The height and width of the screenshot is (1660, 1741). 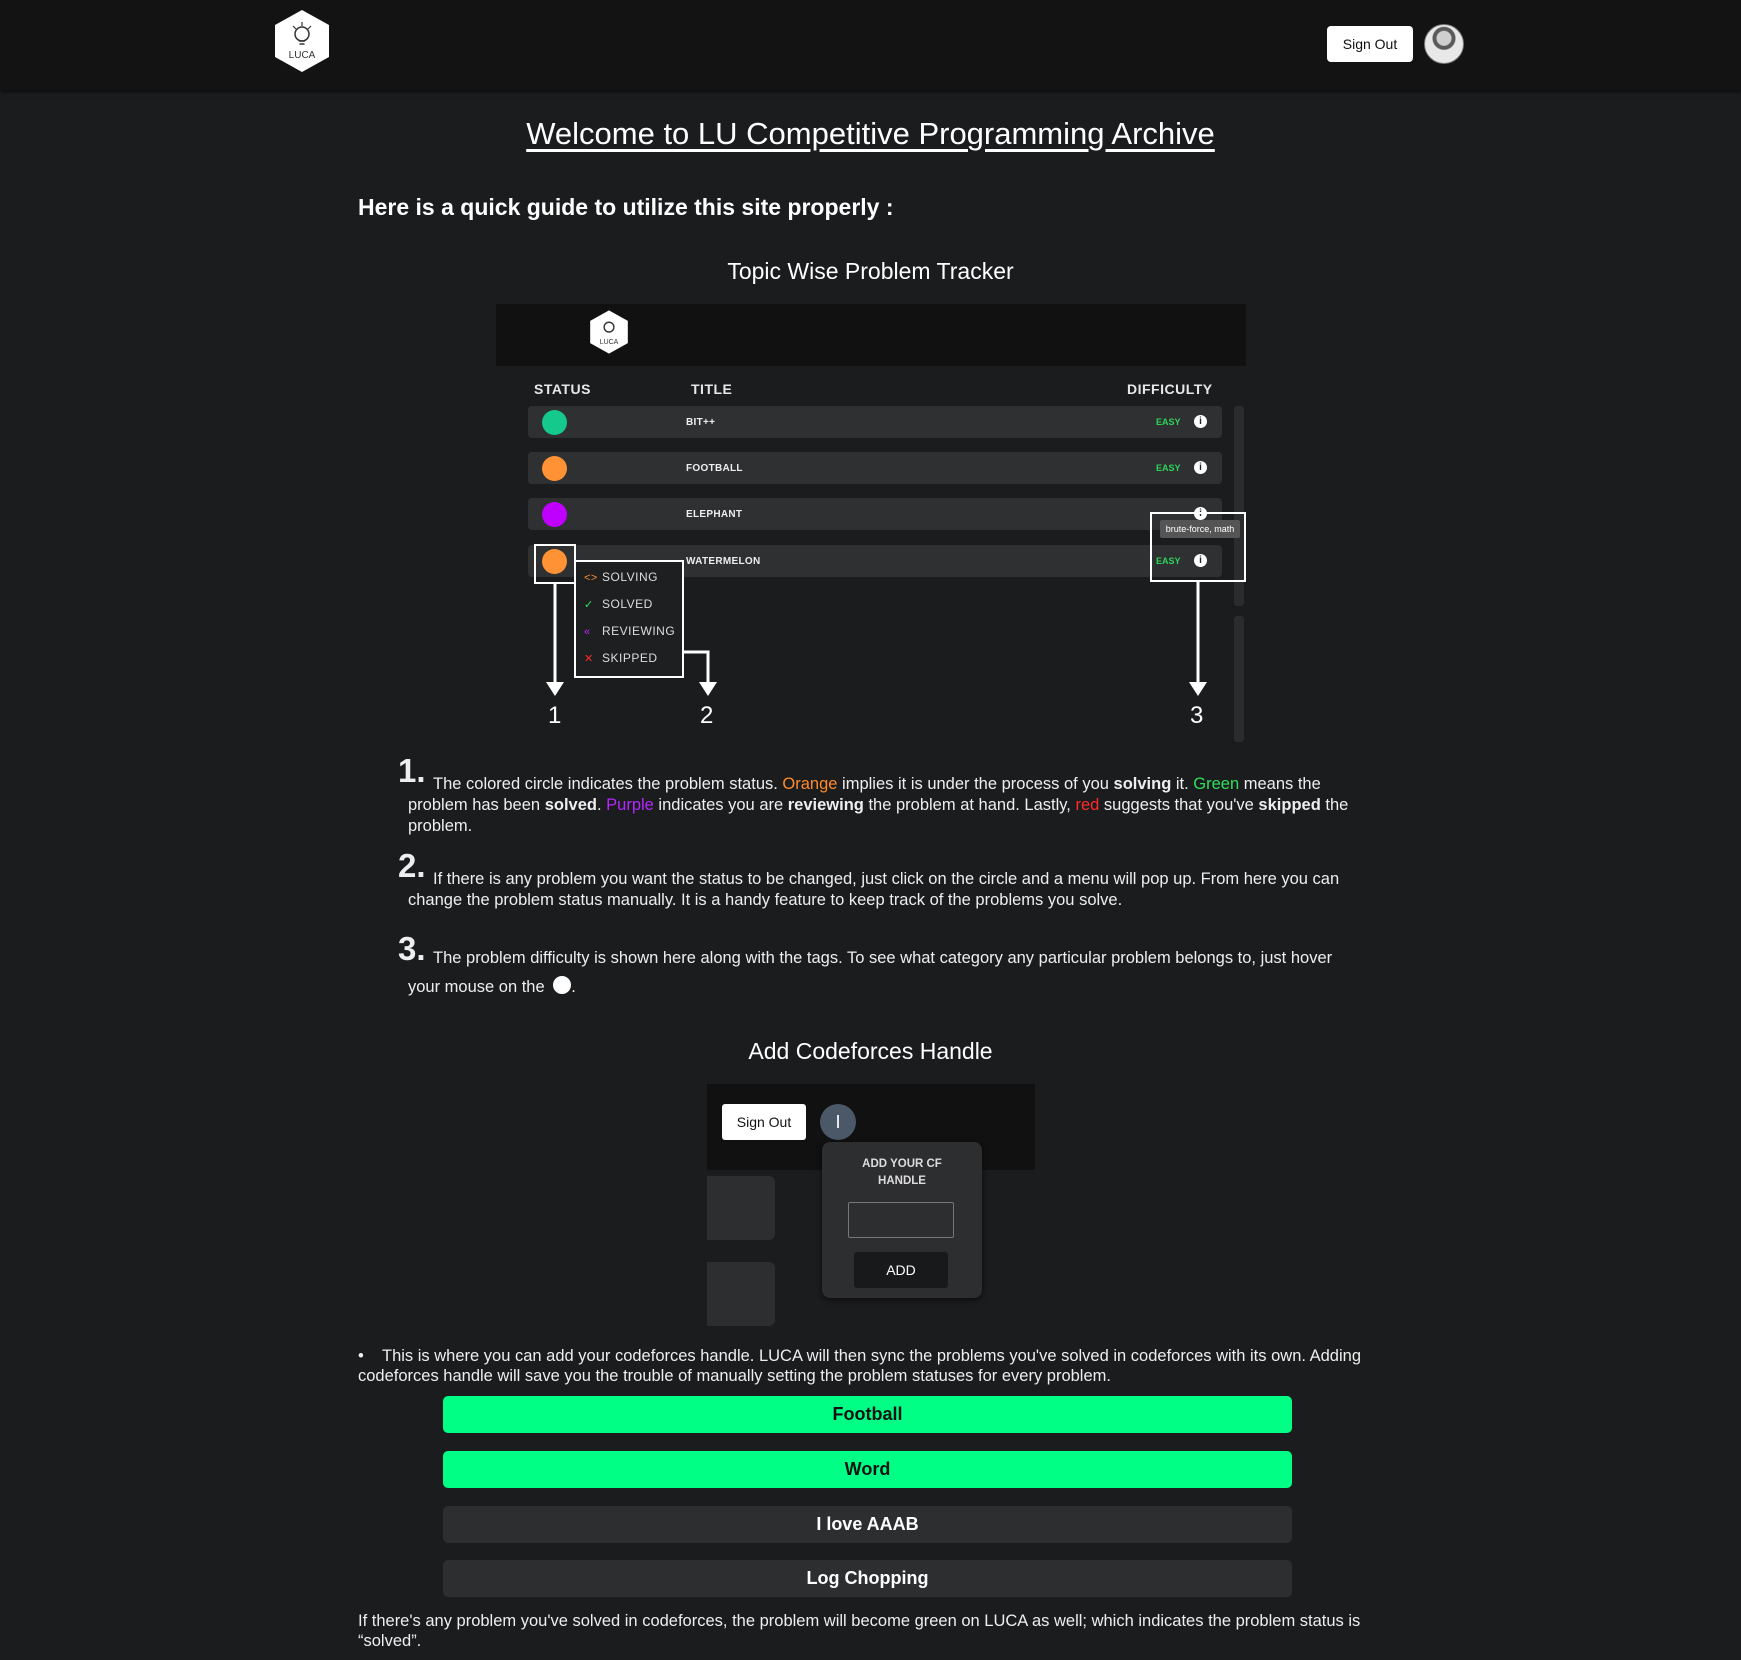 What do you see at coordinates (412, 865) in the screenshot?
I see `step-number: 2.` at bounding box center [412, 865].